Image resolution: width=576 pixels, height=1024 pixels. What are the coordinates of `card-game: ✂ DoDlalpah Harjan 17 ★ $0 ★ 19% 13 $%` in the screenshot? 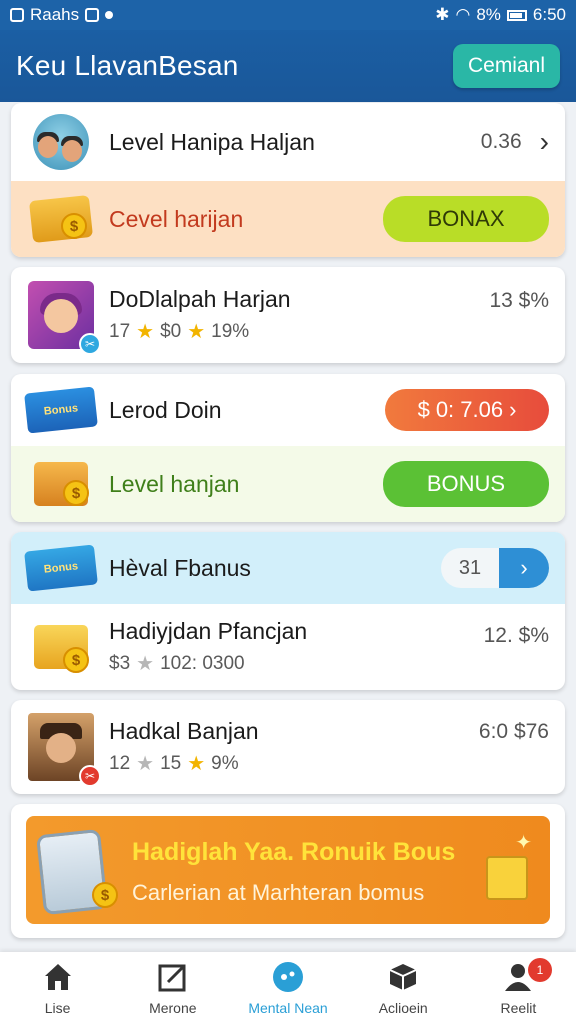 It's located at (288, 315).